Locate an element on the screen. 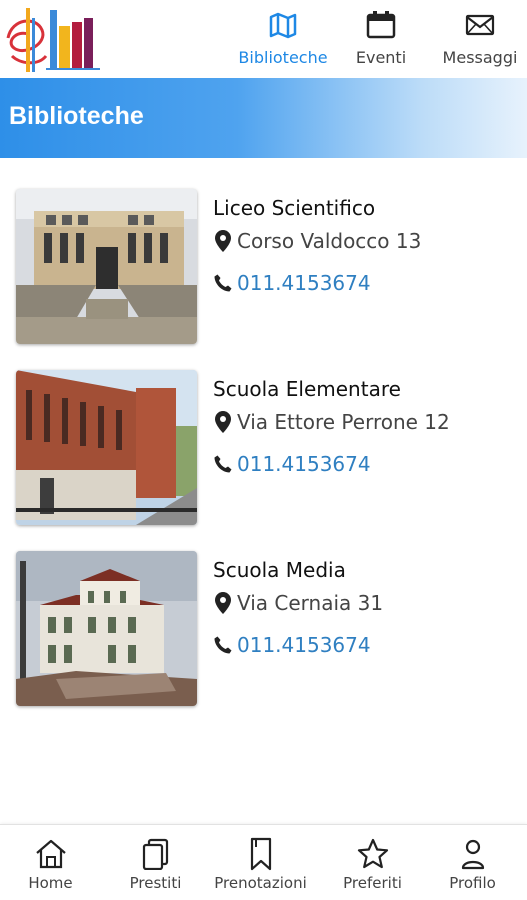  bottom-nav-label: Profilo is located at coordinates (472, 883).